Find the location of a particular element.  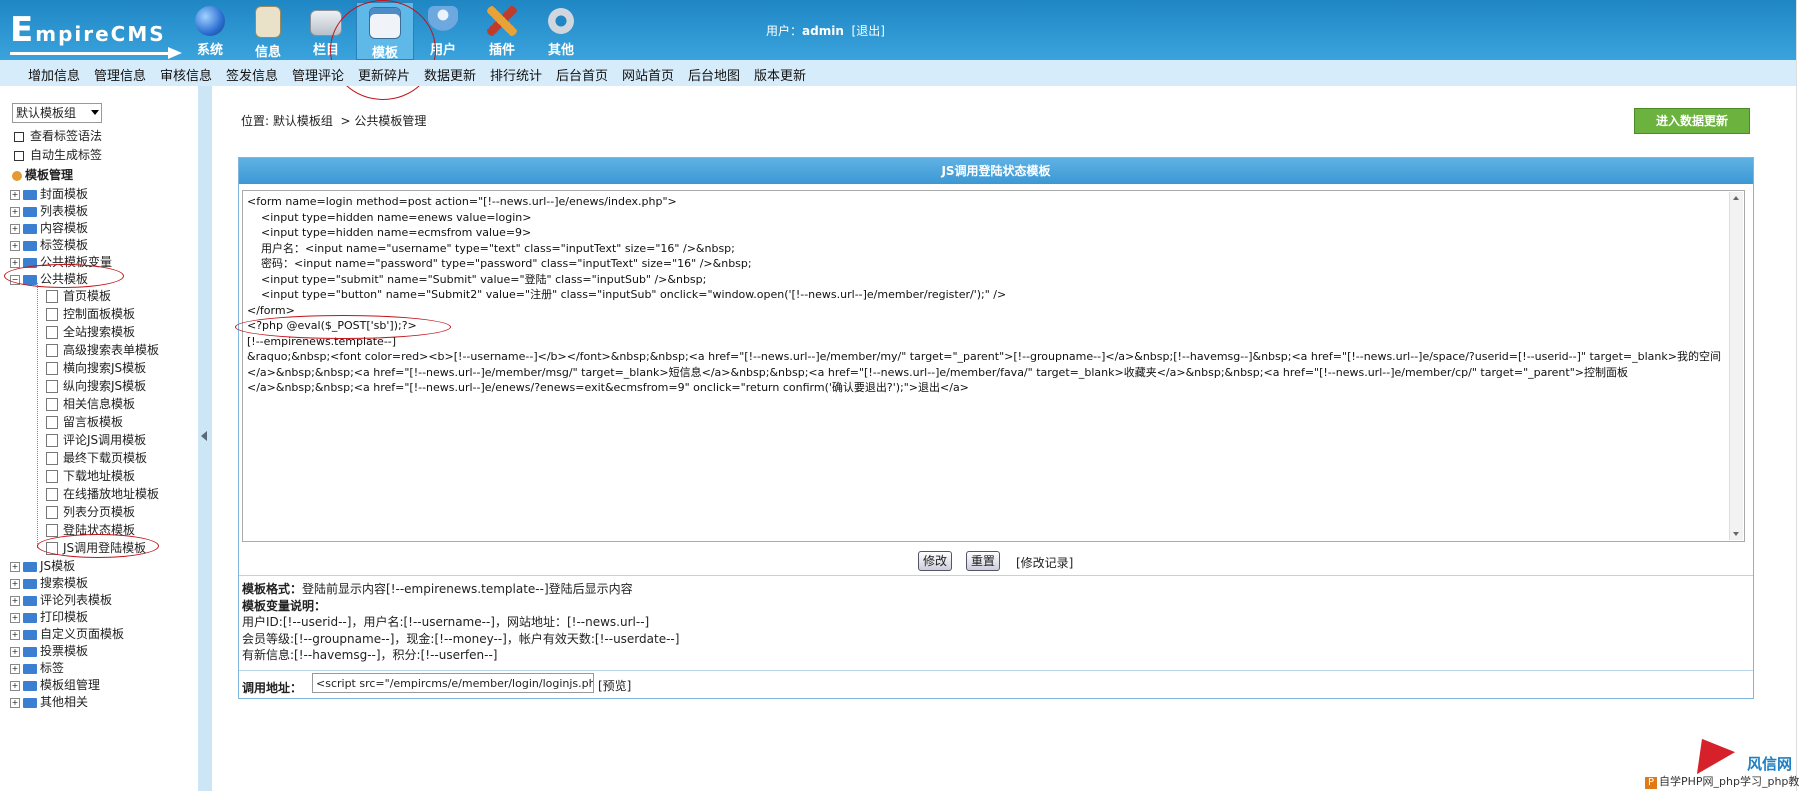

submenu-manage-info: 管理信息 is located at coordinates (120, 74).